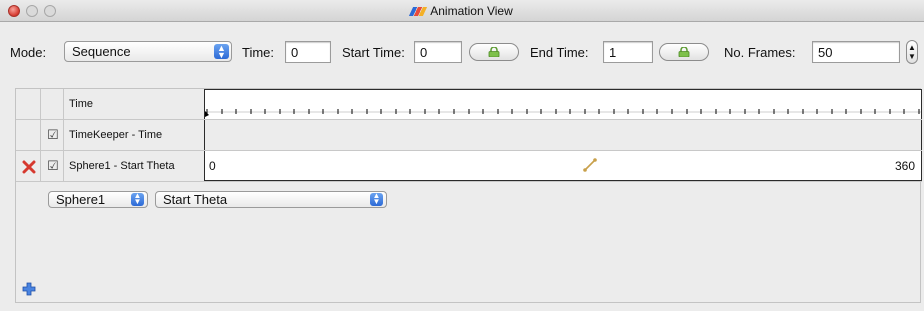 The height and width of the screenshot is (311, 924). What do you see at coordinates (258, 52) in the screenshot?
I see `time-label: Time:` at bounding box center [258, 52].